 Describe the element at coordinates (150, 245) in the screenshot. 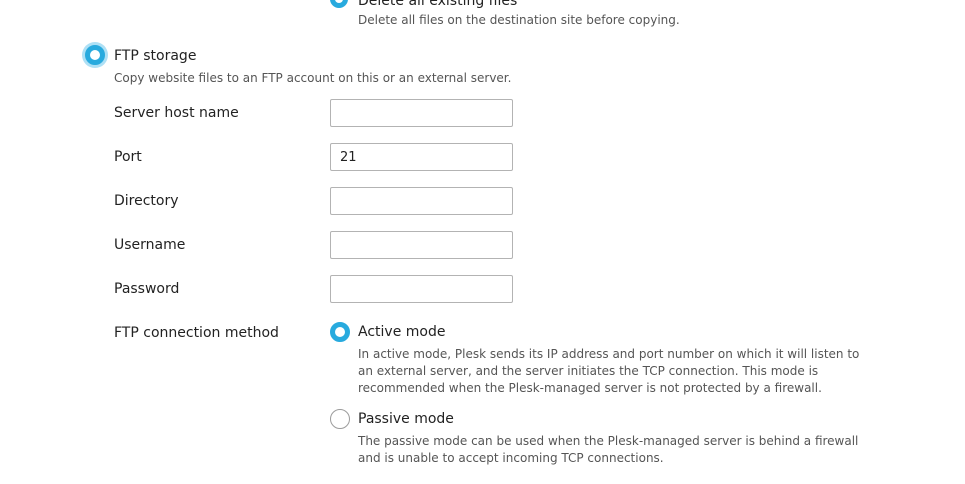

I see `username-label: Username` at that location.